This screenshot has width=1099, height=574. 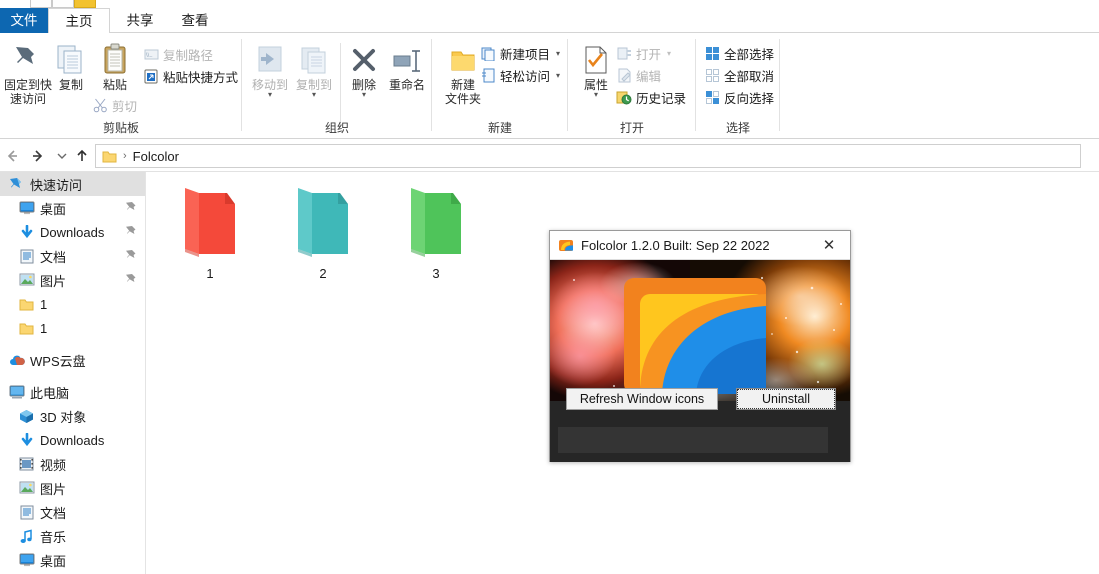 I want to click on select-all-button: 全部选择, so click(x=739, y=53).